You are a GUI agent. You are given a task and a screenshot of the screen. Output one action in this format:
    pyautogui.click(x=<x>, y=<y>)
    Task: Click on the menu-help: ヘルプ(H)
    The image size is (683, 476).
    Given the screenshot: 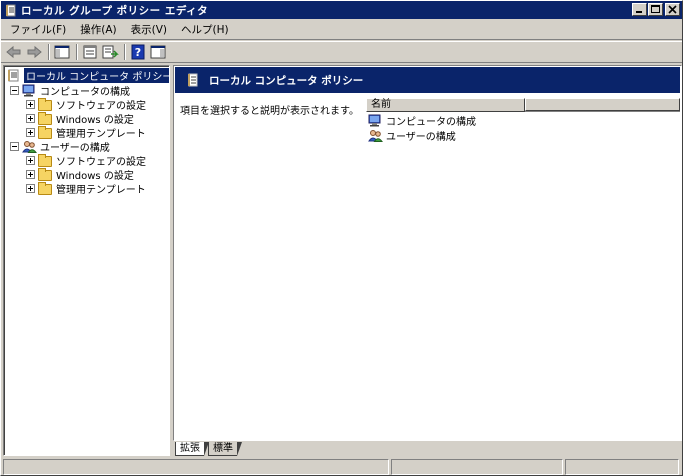 What is the action you would take?
    pyautogui.click(x=205, y=30)
    